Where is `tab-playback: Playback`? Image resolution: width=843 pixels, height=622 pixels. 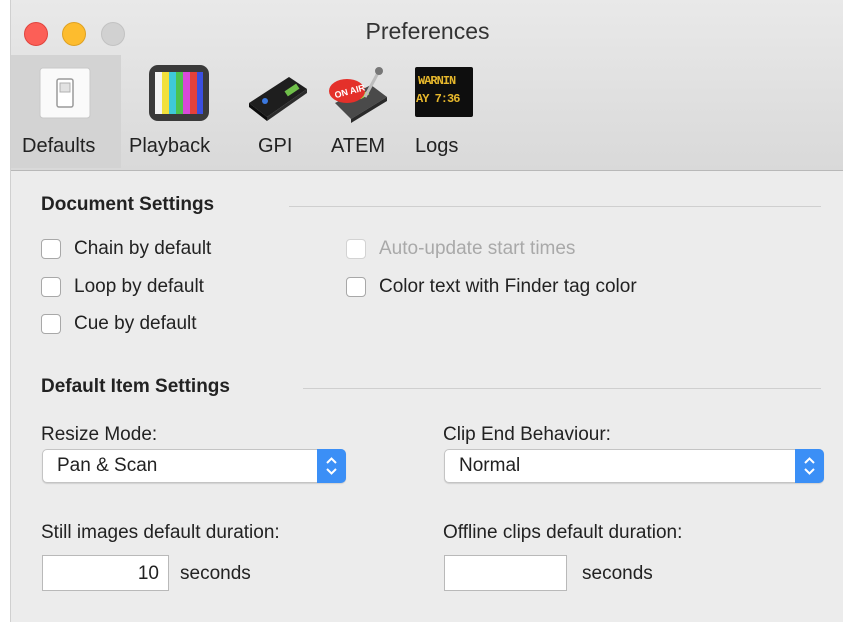 tab-playback: Playback is located at coordinates (179, 111).